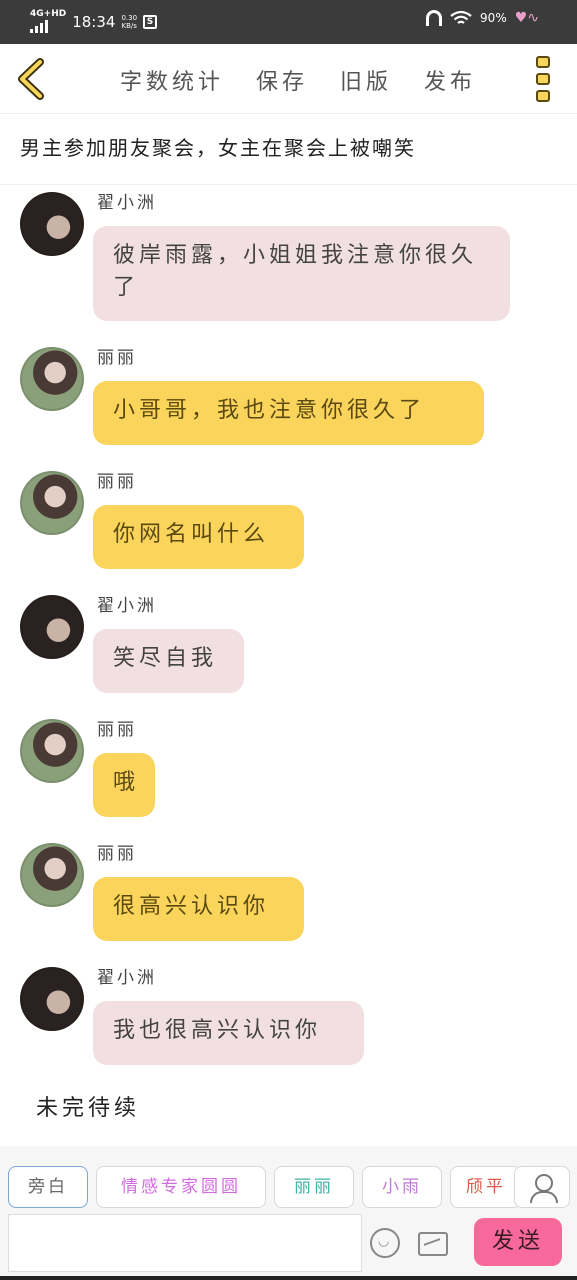  What do you see at coordinates (288, 413) in the screenshot?
I see `message-bubble: 小哥哥，我也注意你很久了` at bounding box center [288, 413].